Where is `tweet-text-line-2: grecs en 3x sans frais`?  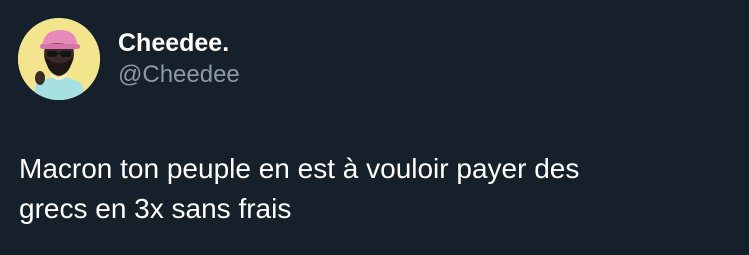 tweet-text-line-2: grecs en 3x sans frais is located at coordinates (155, 208).